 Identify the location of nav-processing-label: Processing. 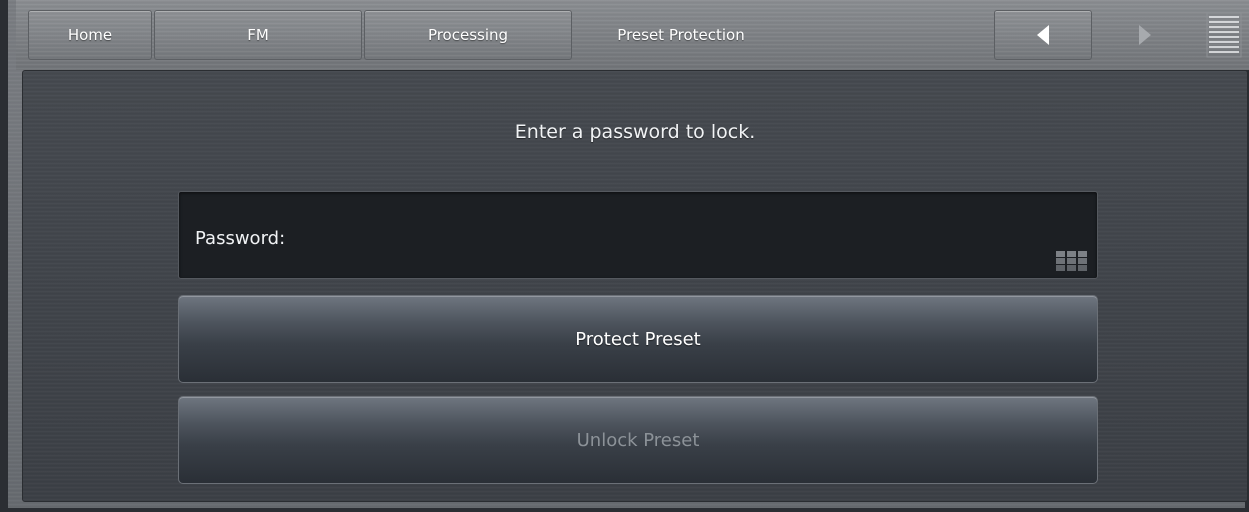
(468, 35).